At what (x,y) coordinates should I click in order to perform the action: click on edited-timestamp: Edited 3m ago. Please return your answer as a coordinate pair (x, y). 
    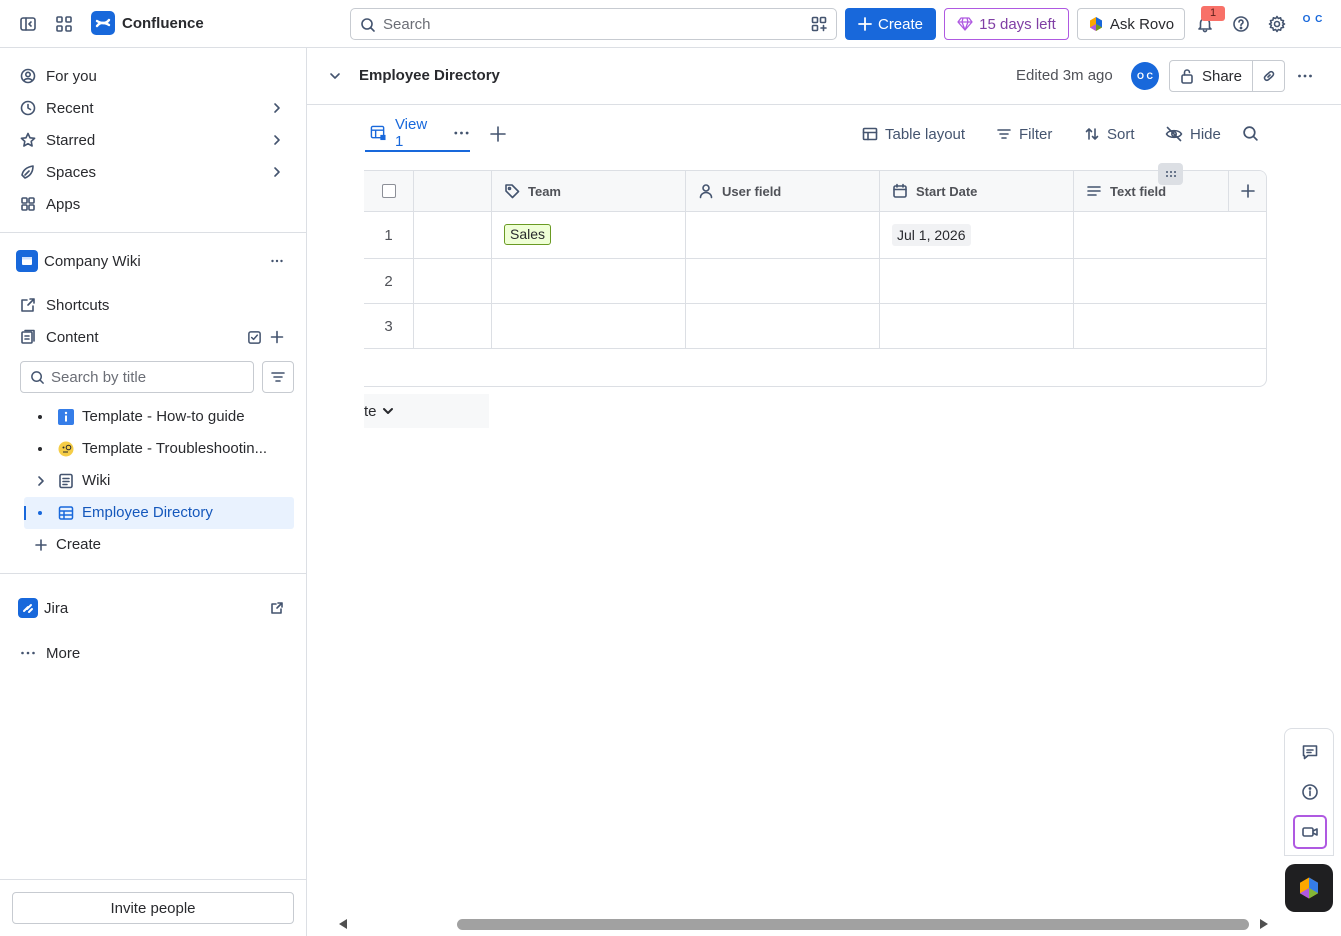
    Looking at the image, I should click on (1064, 75).